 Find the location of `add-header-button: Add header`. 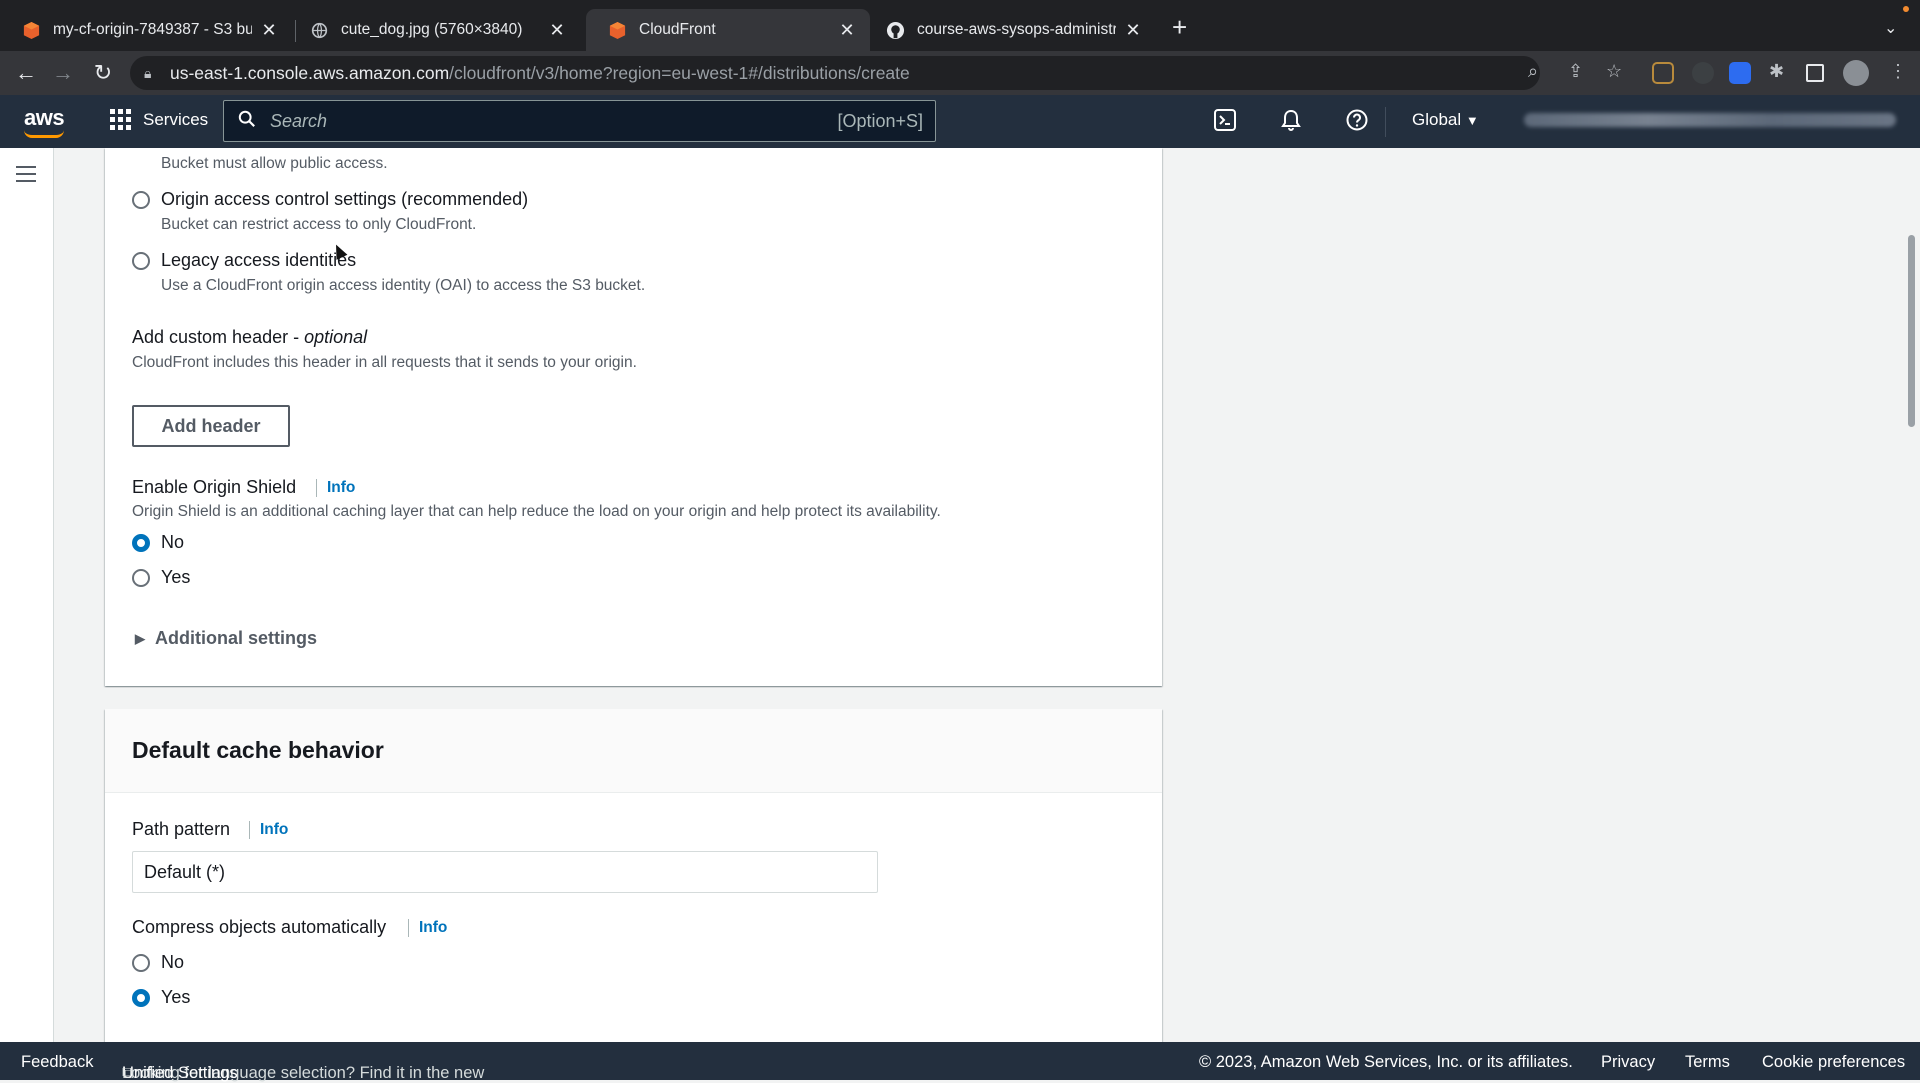

add-header-button: Add header is located at coordinates (211, 426).